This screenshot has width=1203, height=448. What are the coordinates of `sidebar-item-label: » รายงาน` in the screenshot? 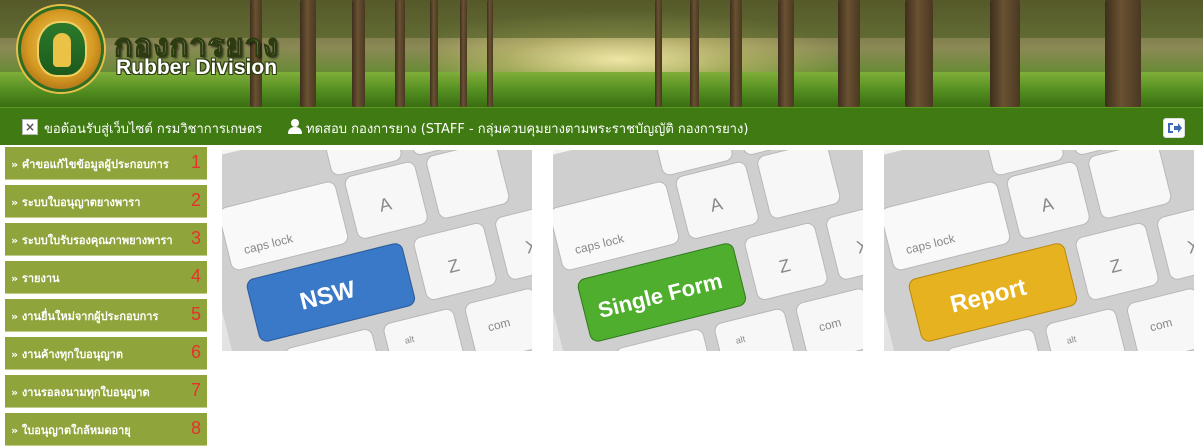 It's located at (35, 278).